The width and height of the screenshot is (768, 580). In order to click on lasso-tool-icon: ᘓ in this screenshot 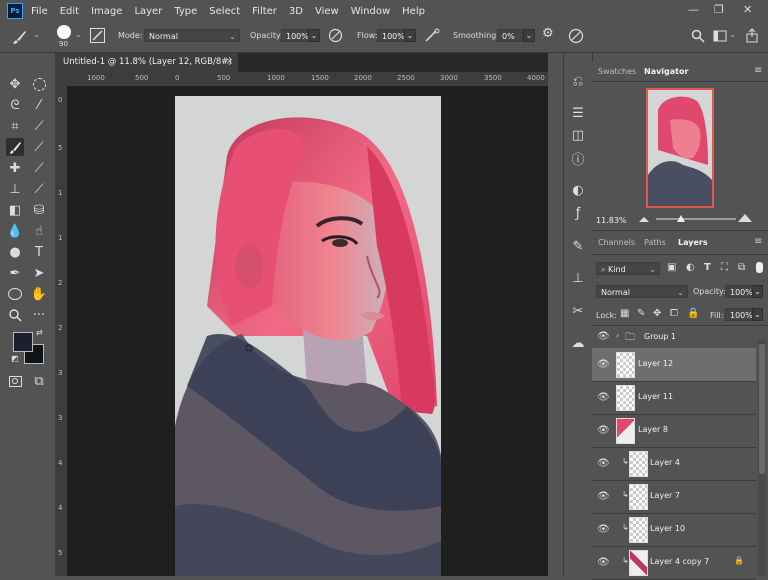, I will do `click(15, 105)`.